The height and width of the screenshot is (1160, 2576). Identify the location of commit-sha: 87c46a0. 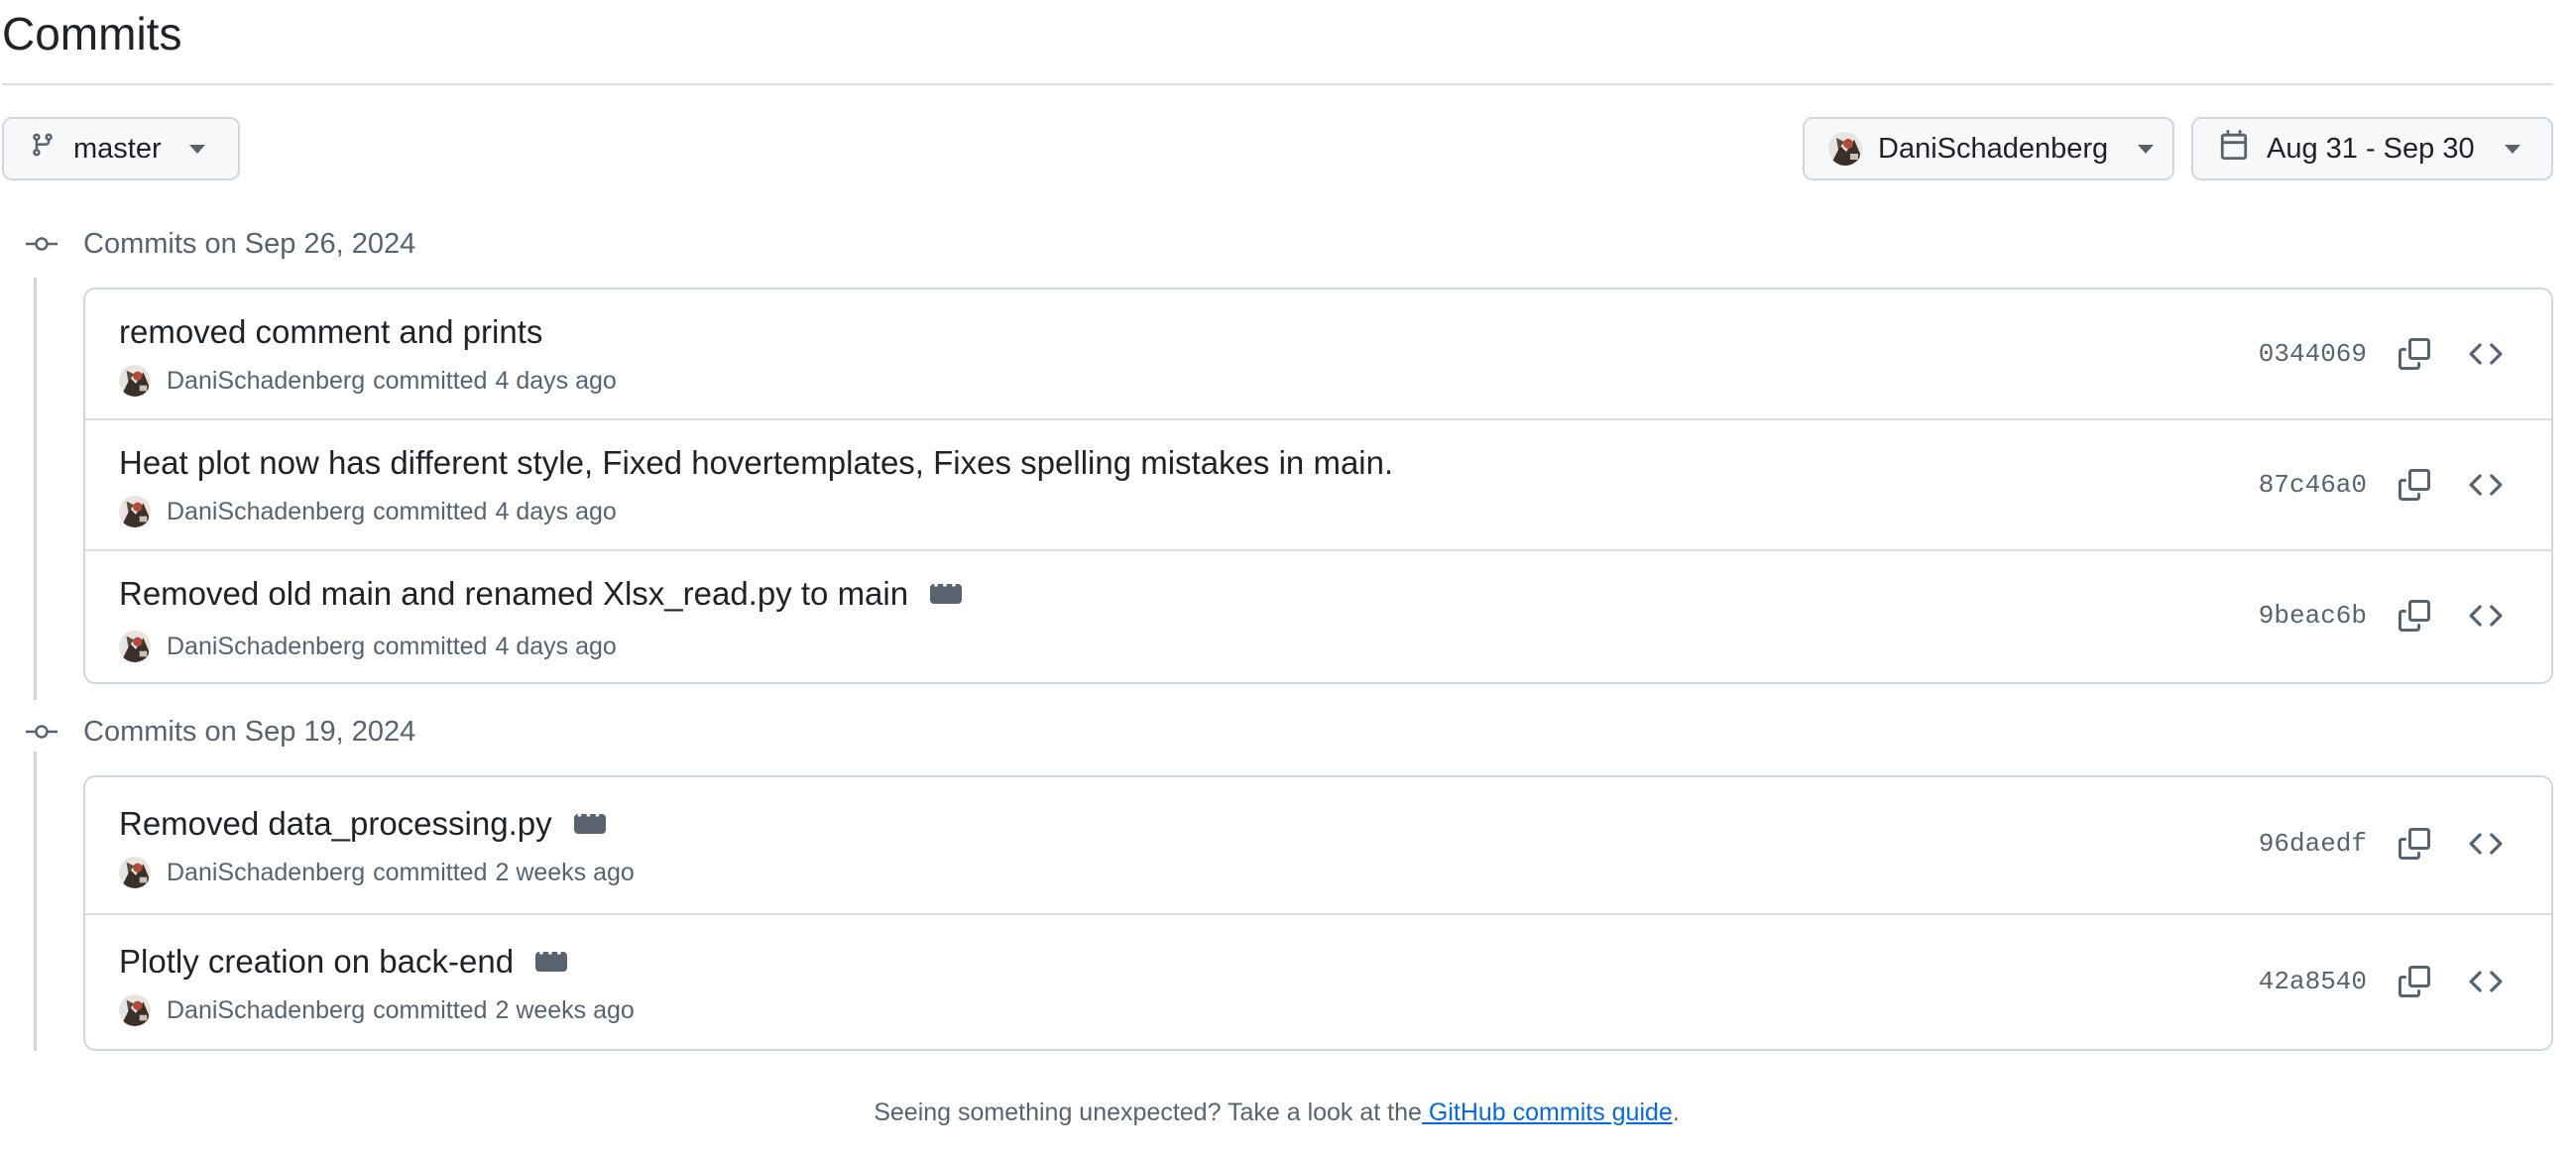
(2313, 485).